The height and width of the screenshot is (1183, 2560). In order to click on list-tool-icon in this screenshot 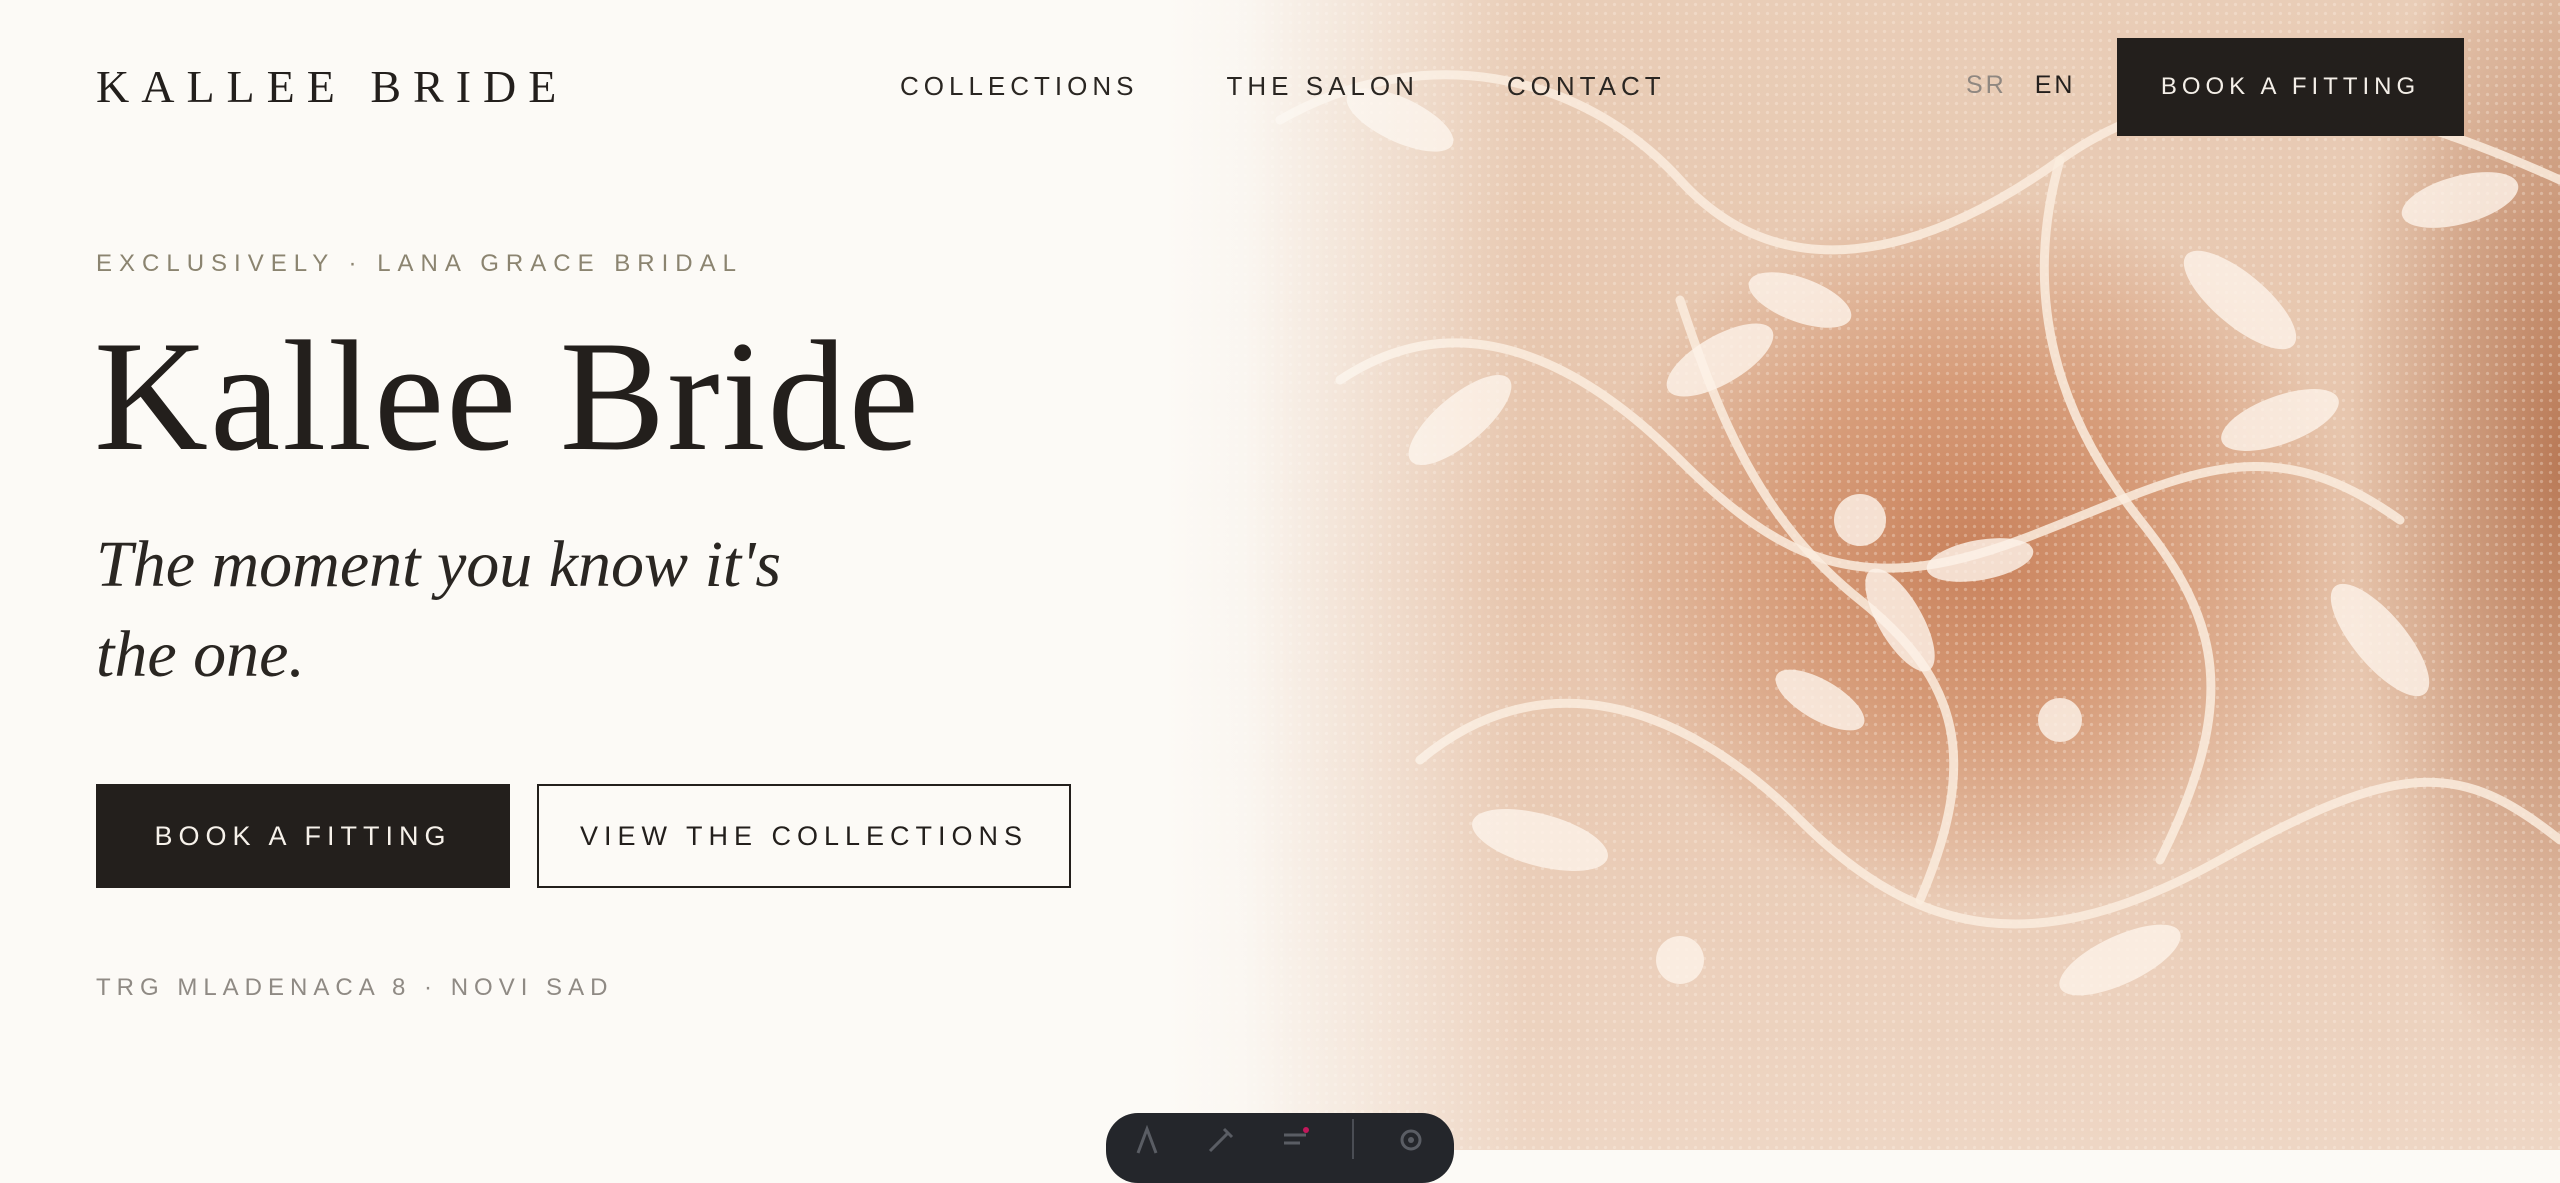, I will do `click(1295, 1140)`.